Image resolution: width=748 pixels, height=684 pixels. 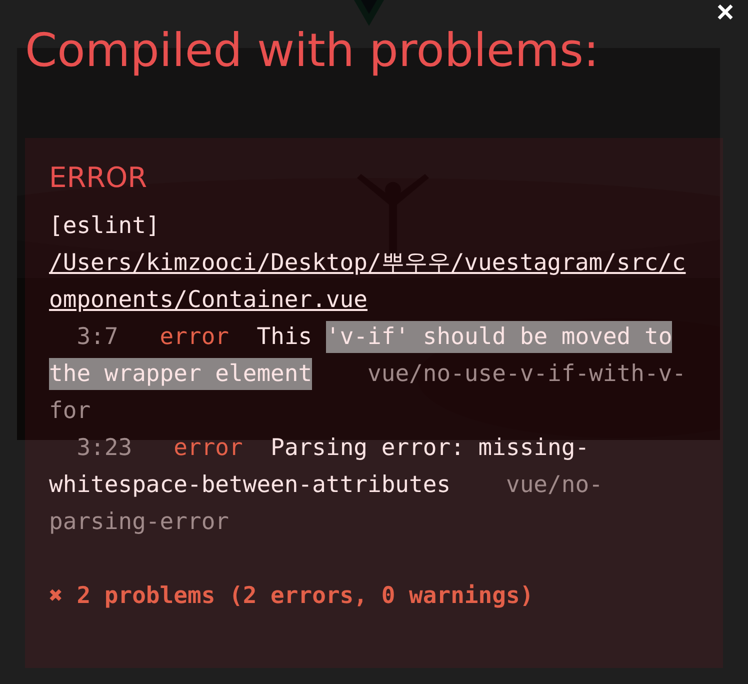 I want to click on error-source: [eslint], so click(x=105, y=226).